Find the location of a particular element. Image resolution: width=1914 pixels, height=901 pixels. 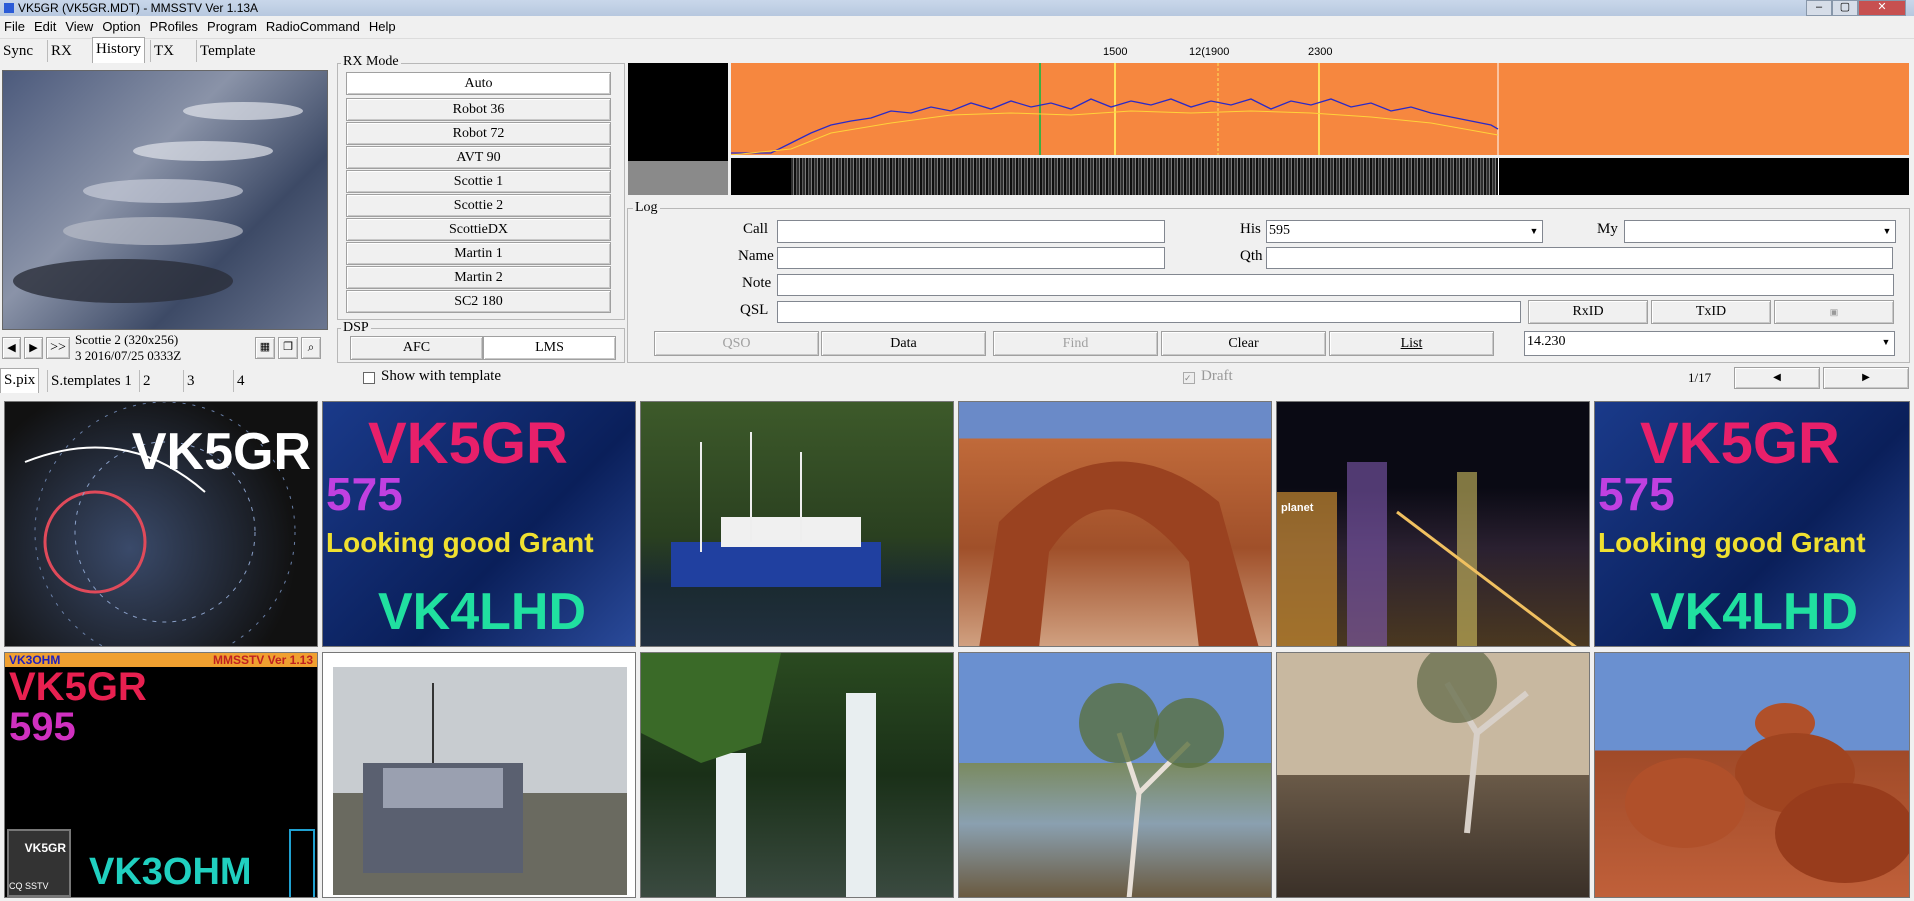

thumb7-header-right: MMSSTV Ver 1.13 is located at coordinates (262, 660).